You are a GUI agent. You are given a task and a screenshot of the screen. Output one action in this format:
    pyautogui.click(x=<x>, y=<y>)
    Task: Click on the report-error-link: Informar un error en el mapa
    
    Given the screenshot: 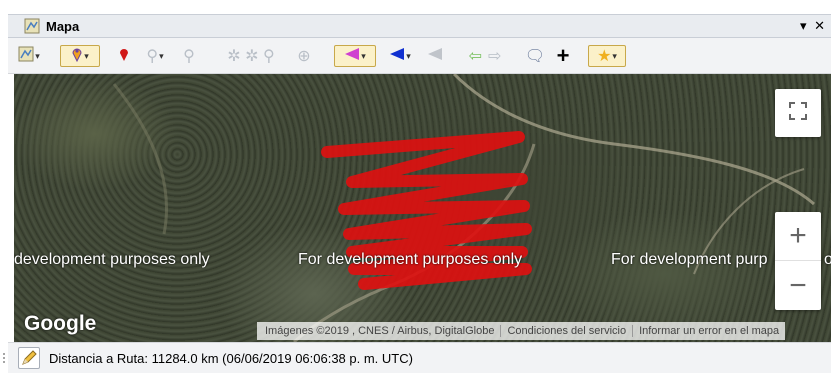 What is the action you would take?
    pyautogui.click(x=709, y=331)
    